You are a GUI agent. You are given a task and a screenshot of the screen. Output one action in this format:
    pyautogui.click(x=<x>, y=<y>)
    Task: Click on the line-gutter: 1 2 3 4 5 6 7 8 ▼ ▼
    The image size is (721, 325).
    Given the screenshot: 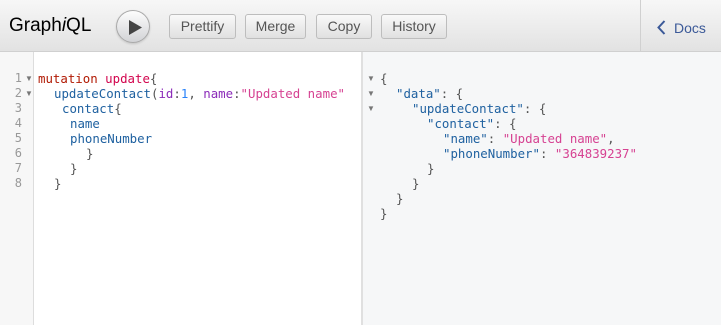 What is the action you would take?
    pyautogui.click(x=17, y=188)
    